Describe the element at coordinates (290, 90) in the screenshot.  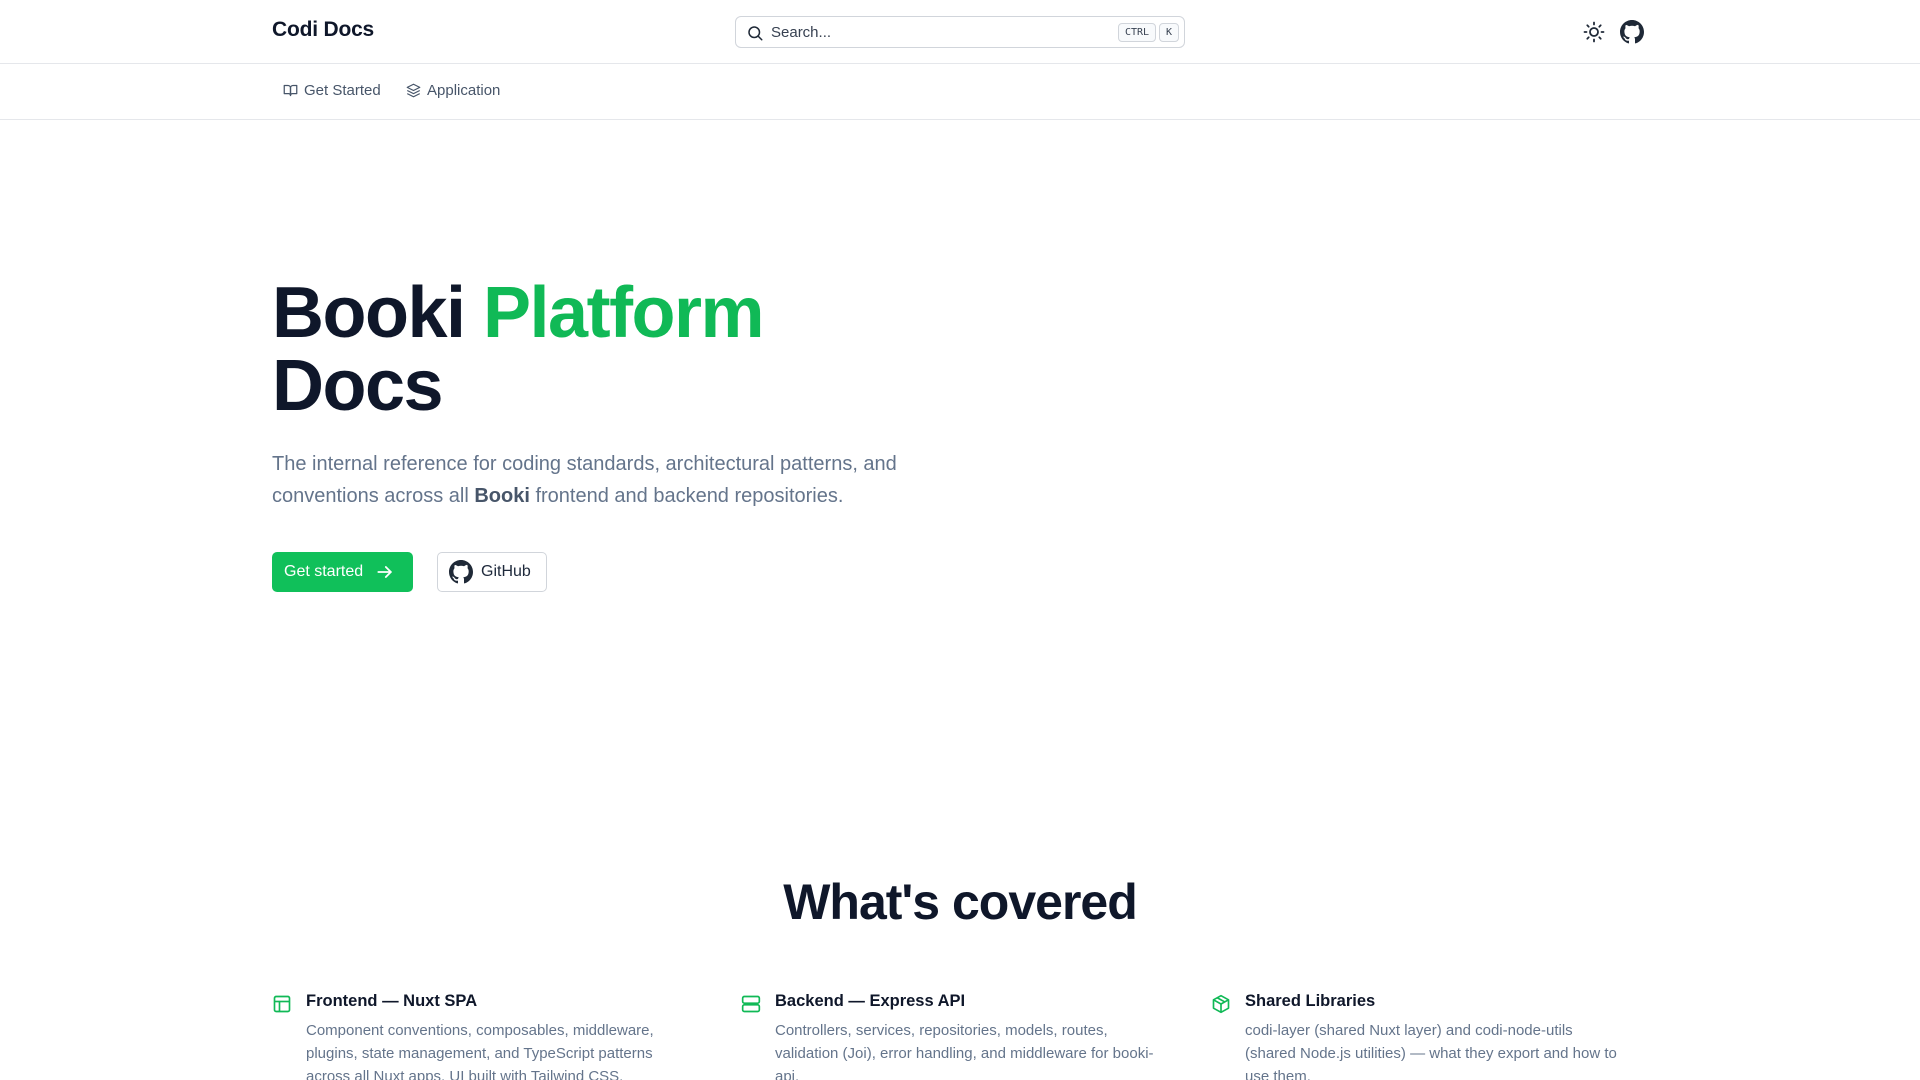
I see `book-open-icon` at that location.